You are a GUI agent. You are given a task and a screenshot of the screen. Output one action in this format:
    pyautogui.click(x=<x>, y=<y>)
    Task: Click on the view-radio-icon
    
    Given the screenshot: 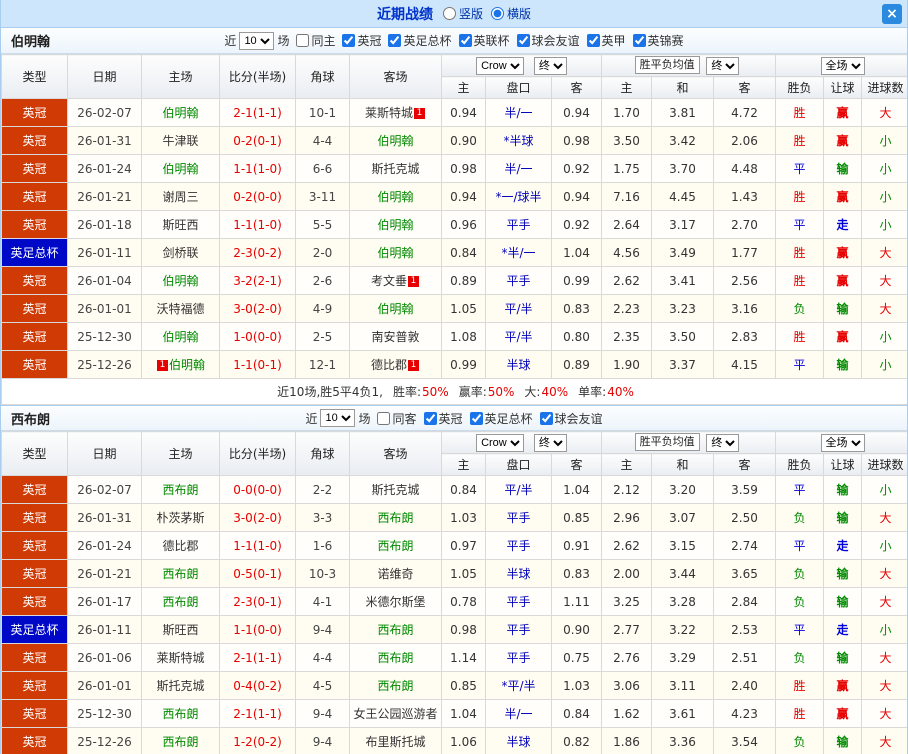 What is the action you would take?
    pyautogui.click(x=497, y=13)
    